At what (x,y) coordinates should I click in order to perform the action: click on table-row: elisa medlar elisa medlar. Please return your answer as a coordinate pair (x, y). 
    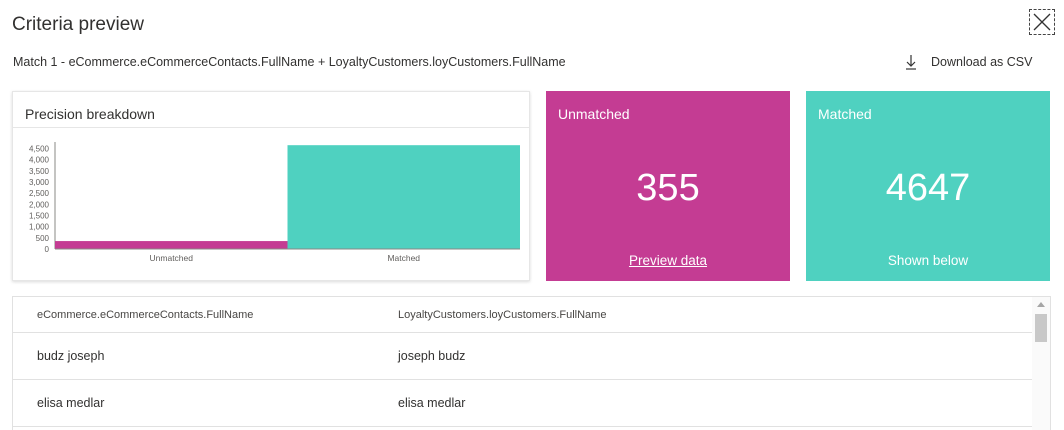
    Looking at the image, I should click on (523, 403).